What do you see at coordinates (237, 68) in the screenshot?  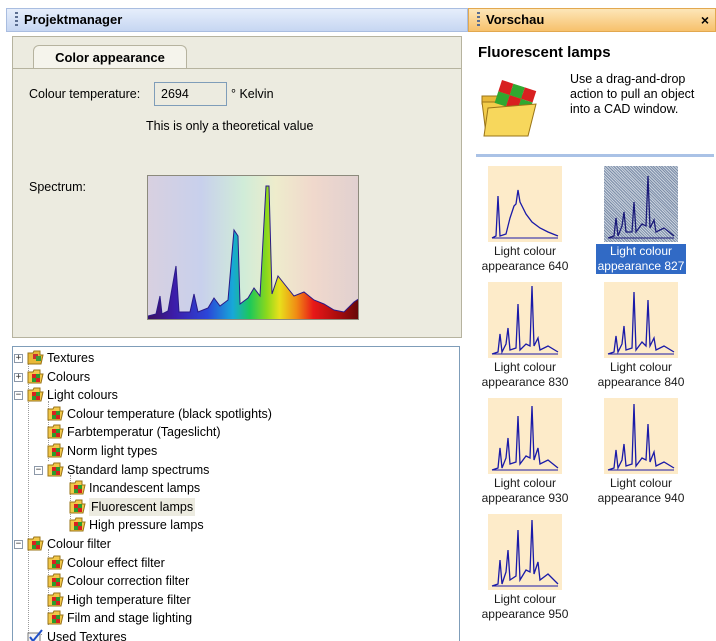 I see `tab-divider` at bounding box center [237, 68].